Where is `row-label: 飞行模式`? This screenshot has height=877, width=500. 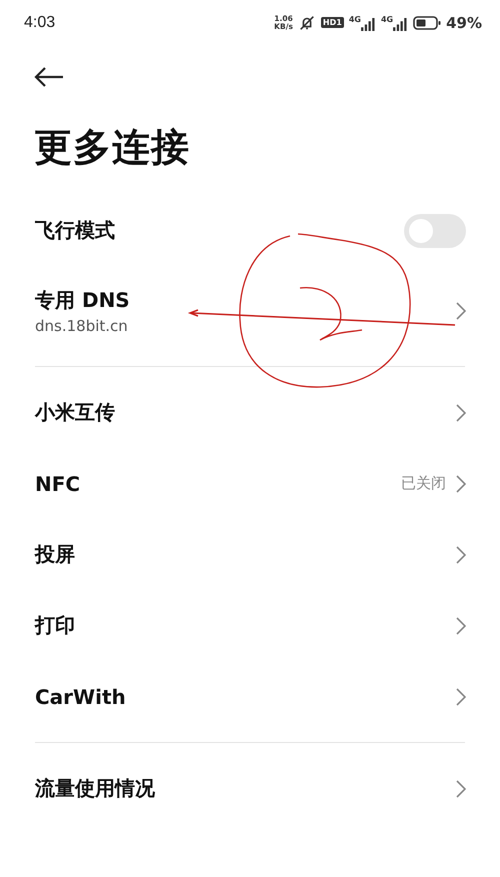 row-label: 飞行模式 is located at coordinates (75, 230).